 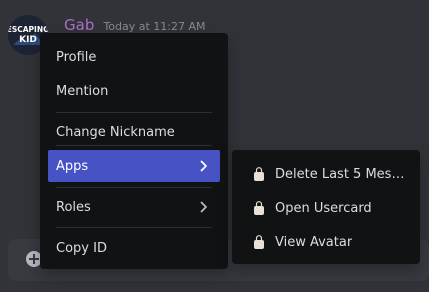 I want to click on menu-item-label: Change Nickname, so click(x=115, y=132).